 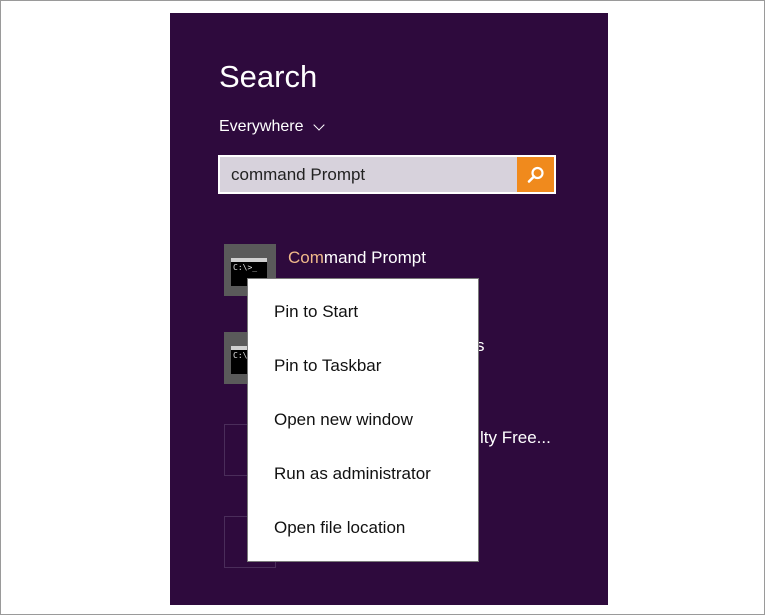 I want to click on search-box: command Prompt, so click(x=387, y=174).